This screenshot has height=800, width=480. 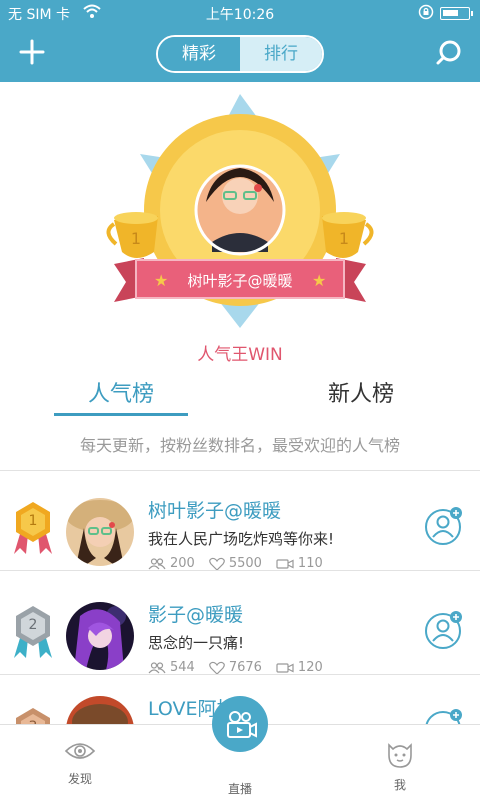 I want to click on streamer-stats: 544 7676 120, so click(x=235, y=667).